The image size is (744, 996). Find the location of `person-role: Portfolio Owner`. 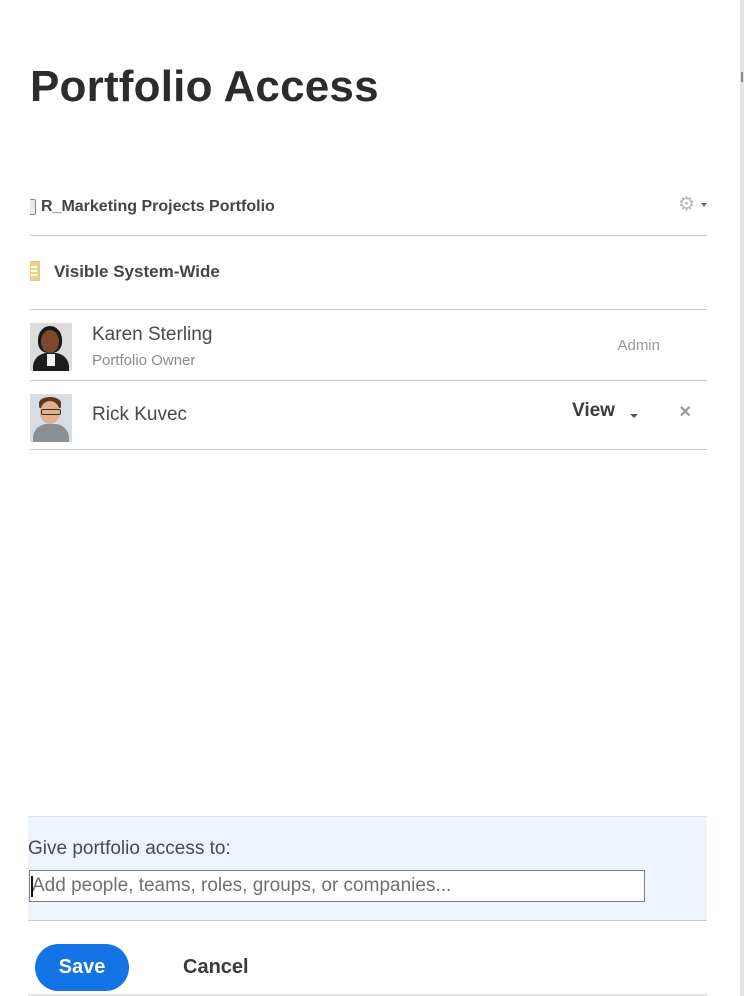

person-role: Portfolio Owner is located at coordinates (144, 360).